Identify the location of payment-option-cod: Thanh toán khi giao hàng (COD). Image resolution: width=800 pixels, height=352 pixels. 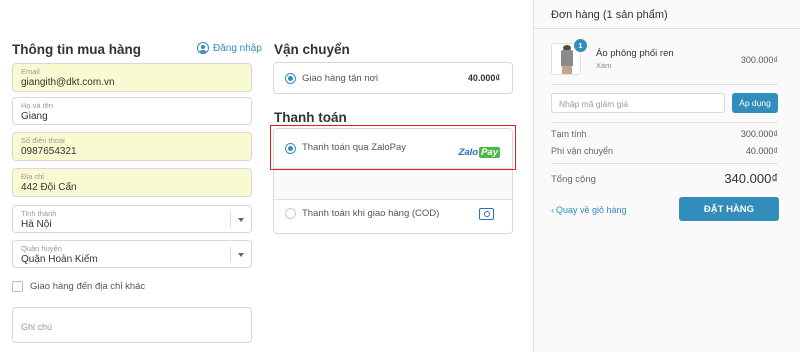
(393, 216).